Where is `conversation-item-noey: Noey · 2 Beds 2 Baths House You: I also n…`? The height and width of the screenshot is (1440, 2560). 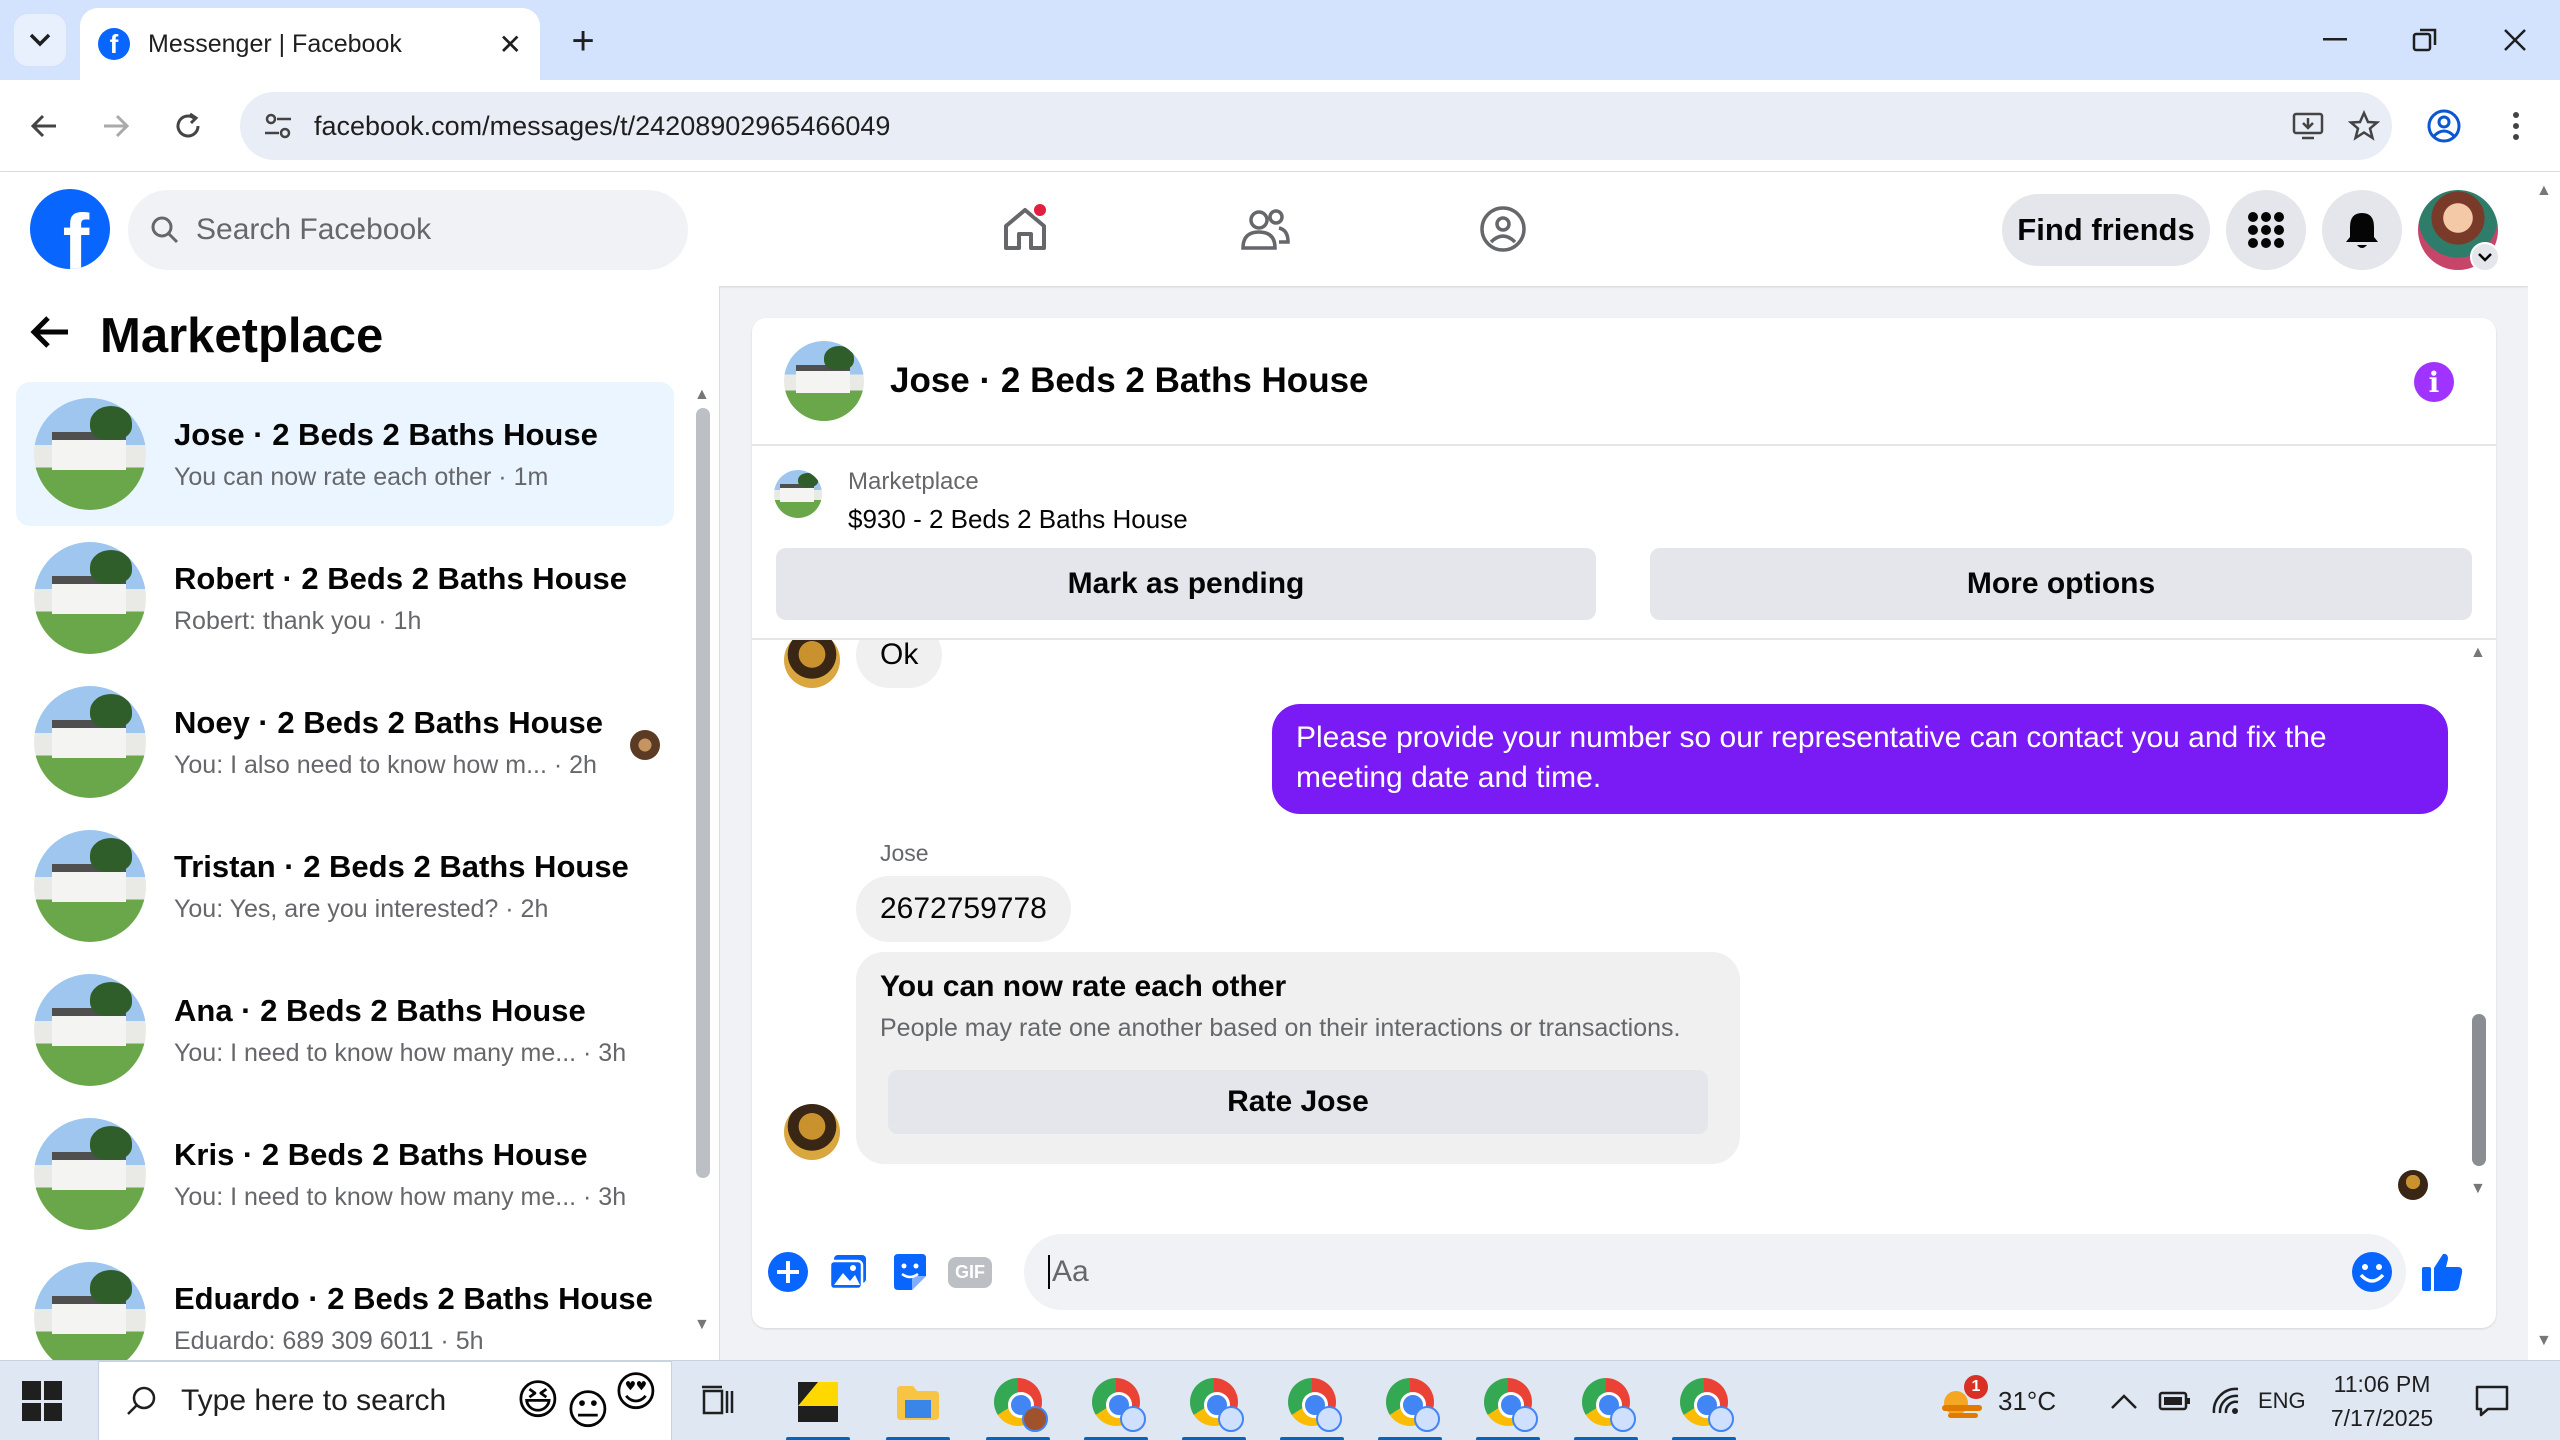
conversation-item-noey: Noey · 2 Beds 2 Baths House You: I also n… is located at coordinates (345, 742).